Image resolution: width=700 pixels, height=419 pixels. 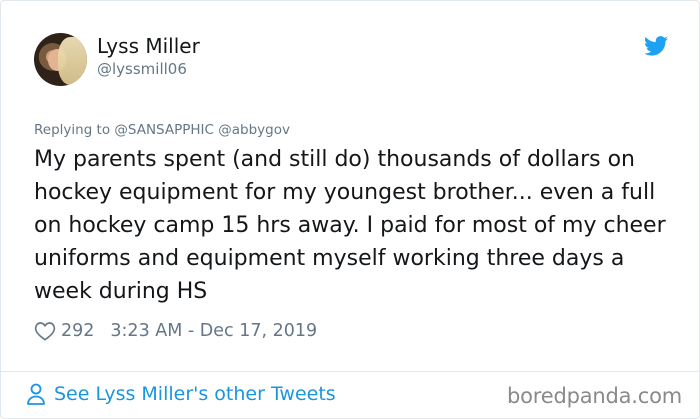 What do you see at coordinates (656, 46) in the screenshot?
I see `twitter-bird-icon` at bounding box center [656, 46].